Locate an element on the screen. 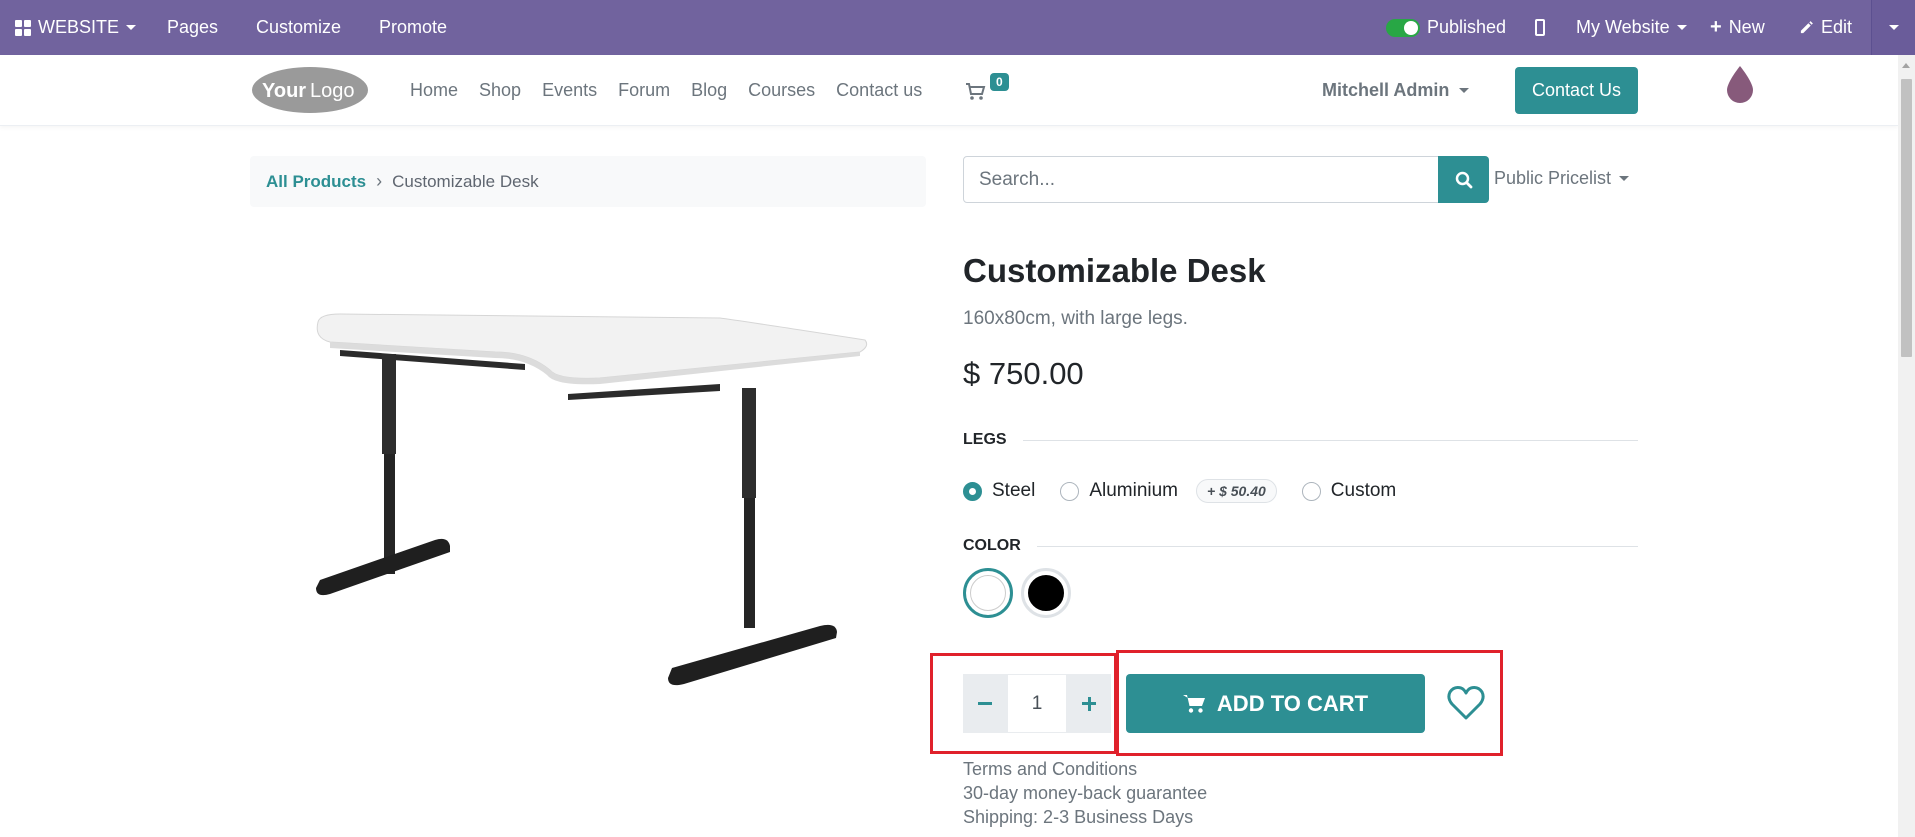  site-logo: Your Logo is located at coordinates (310, 90).